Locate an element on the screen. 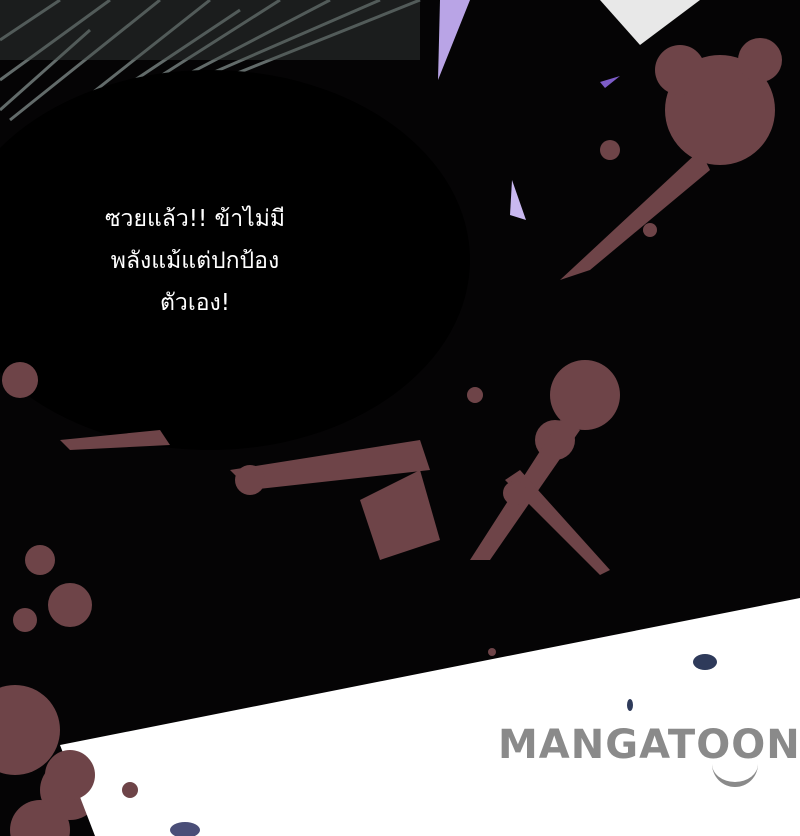  speech-line: ซวยแล้ว!! ข้าไม่มี is located at coordinates (195, 219).